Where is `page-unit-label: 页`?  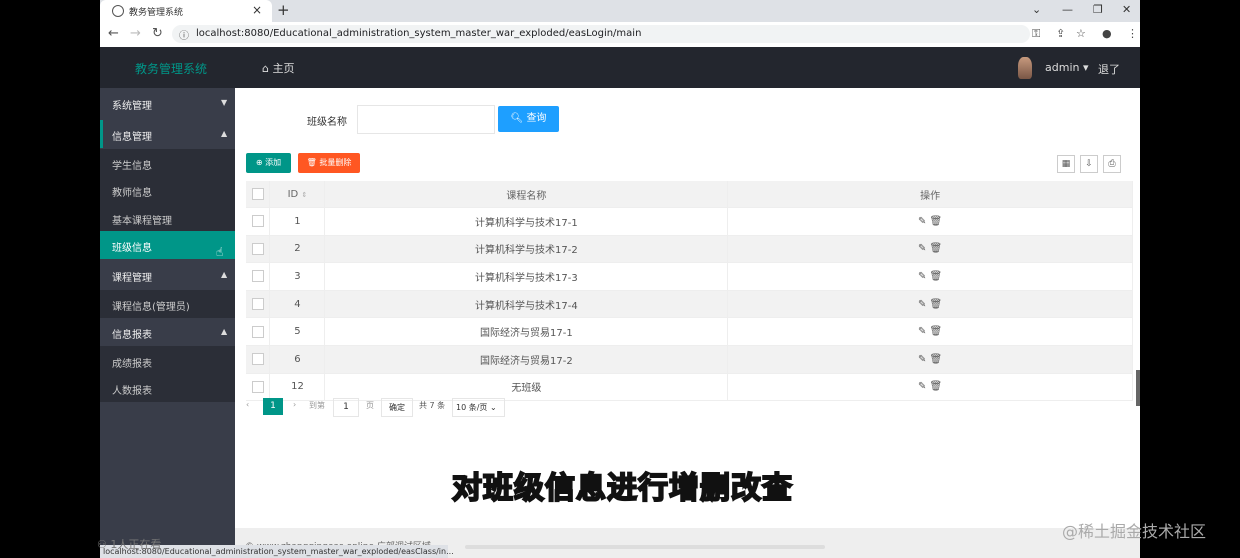 page-unit-label: 页 is located at coordinates (370, 405).